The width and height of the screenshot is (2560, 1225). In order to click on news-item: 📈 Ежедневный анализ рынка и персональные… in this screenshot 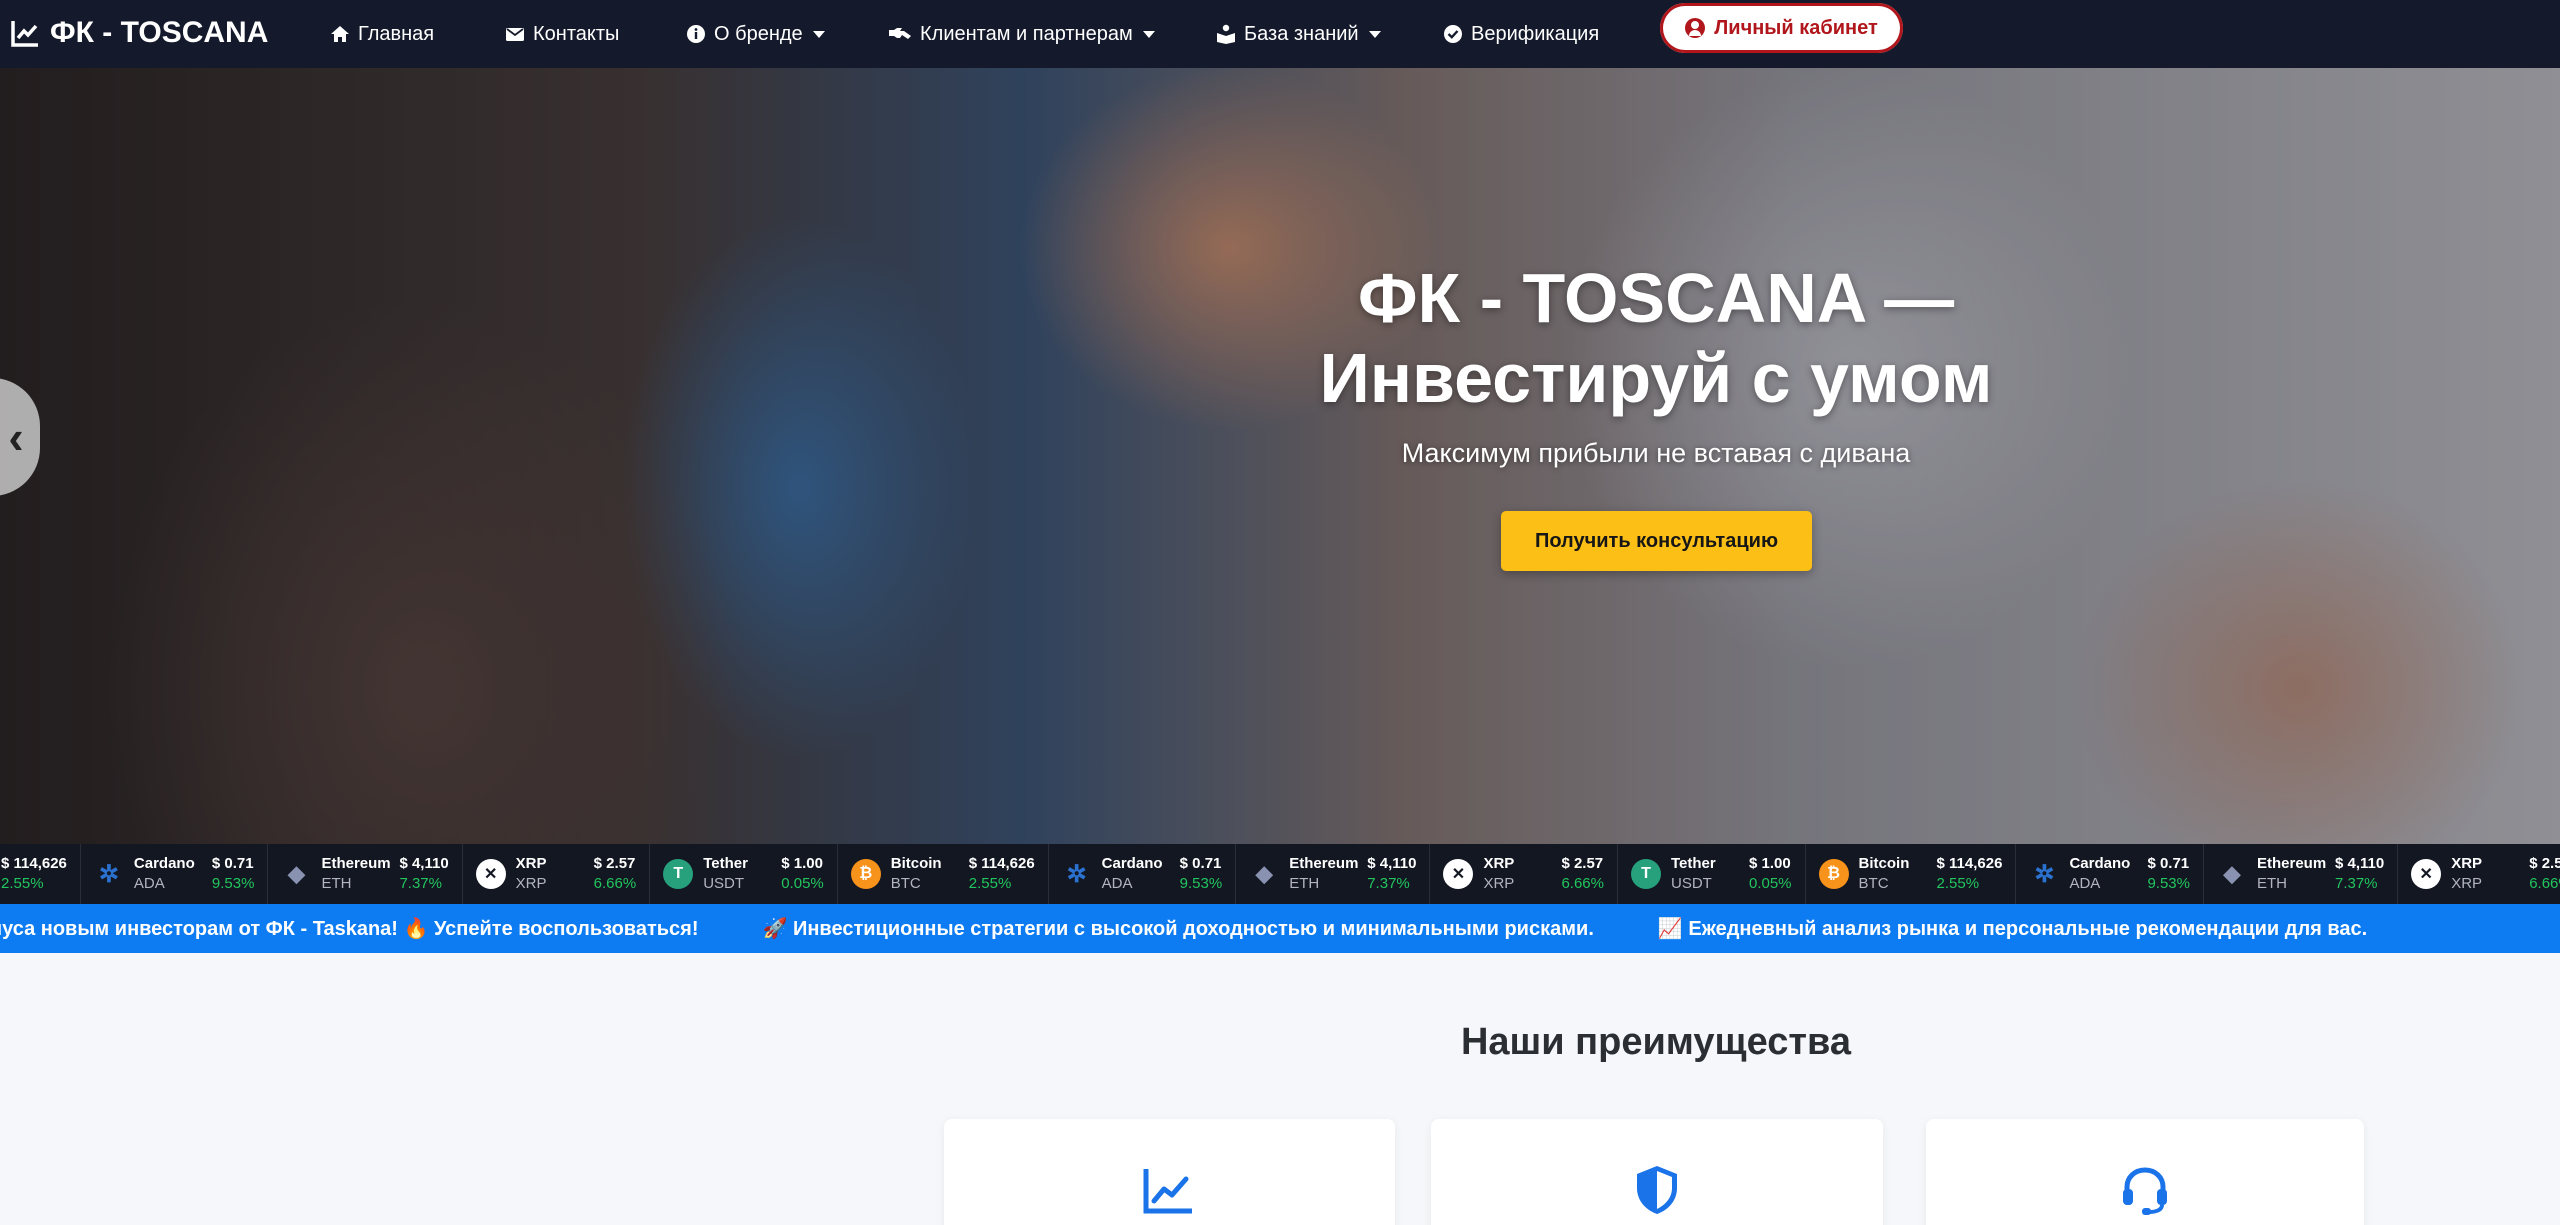, I will do `click(2012, 929)`.